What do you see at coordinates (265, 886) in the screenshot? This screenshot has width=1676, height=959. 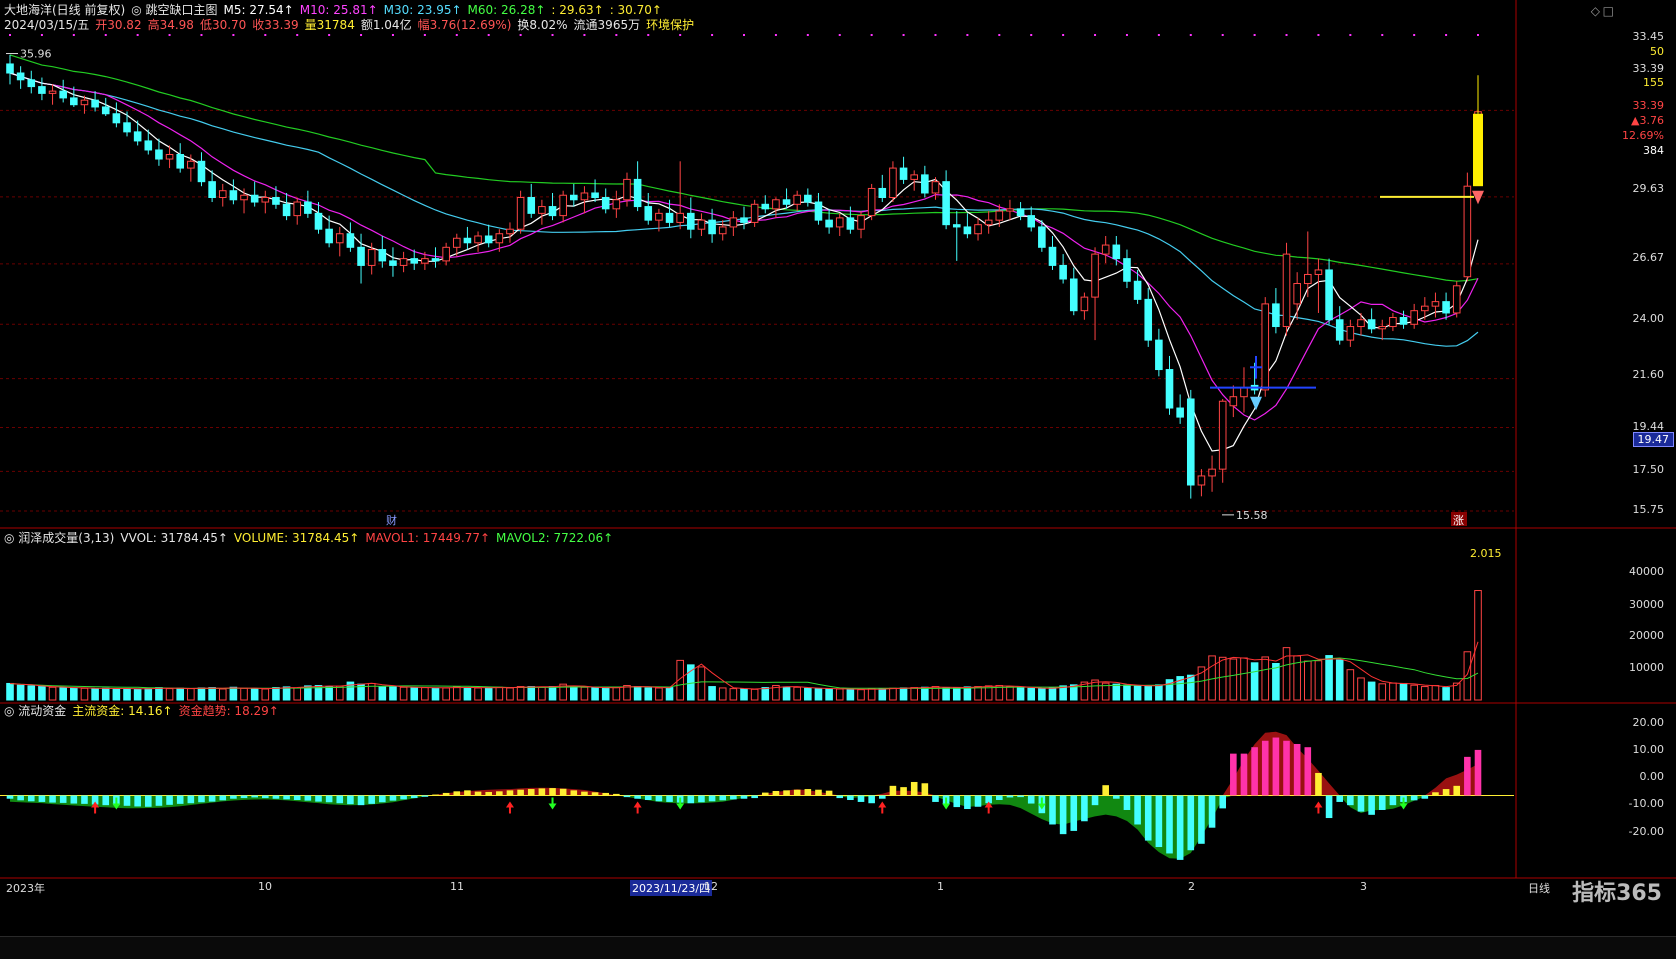 I see `x-axis-label: 10` at bounding box center [265, 886].